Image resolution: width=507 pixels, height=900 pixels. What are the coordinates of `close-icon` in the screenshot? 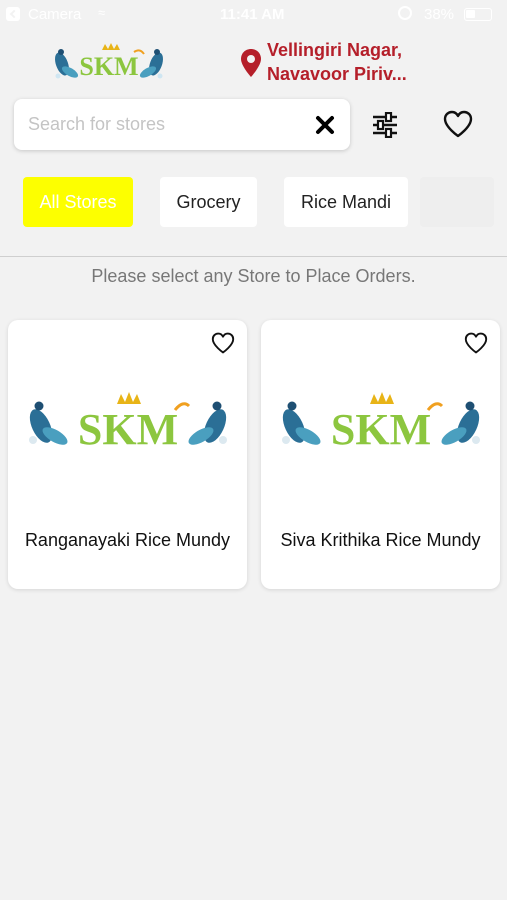 It's located at (325, 125).